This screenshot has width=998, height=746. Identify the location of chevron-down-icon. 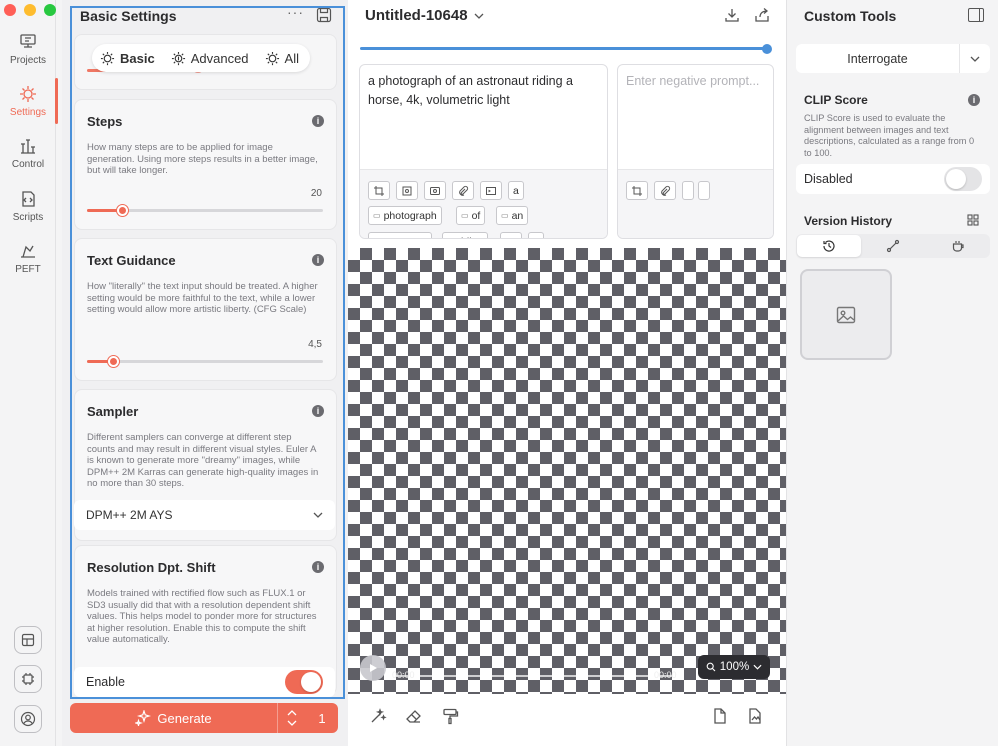
(479, 16).